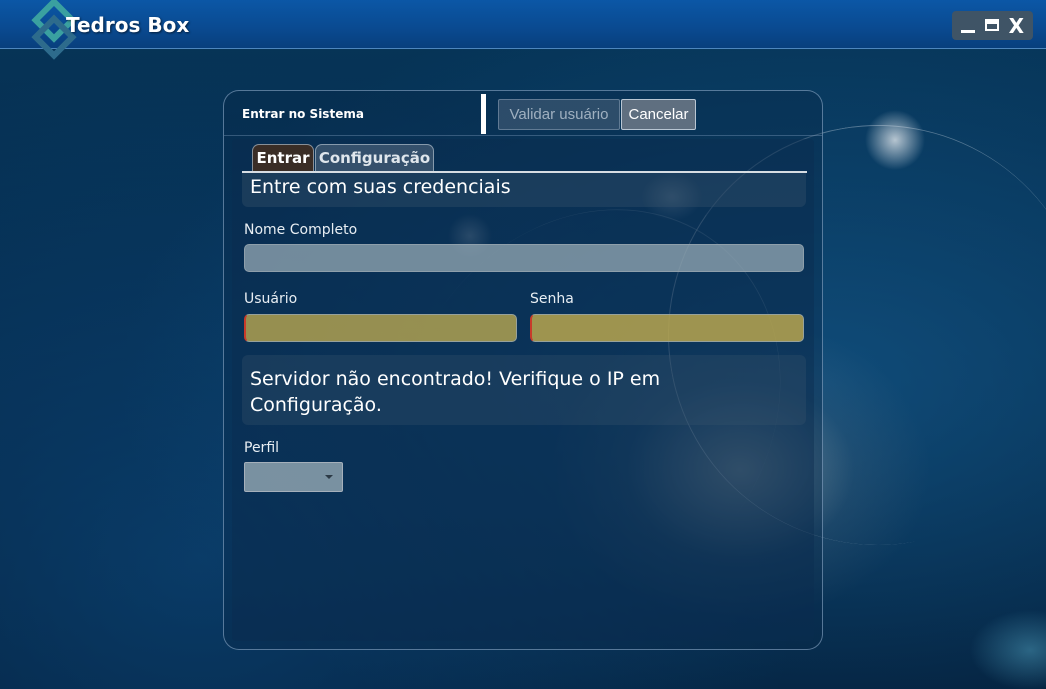 Image resolution: width=1046 pixels, height=689 pixels. Describe the element at coordinates (293, 477) in the screenshot. I see `profile-select` at that location.